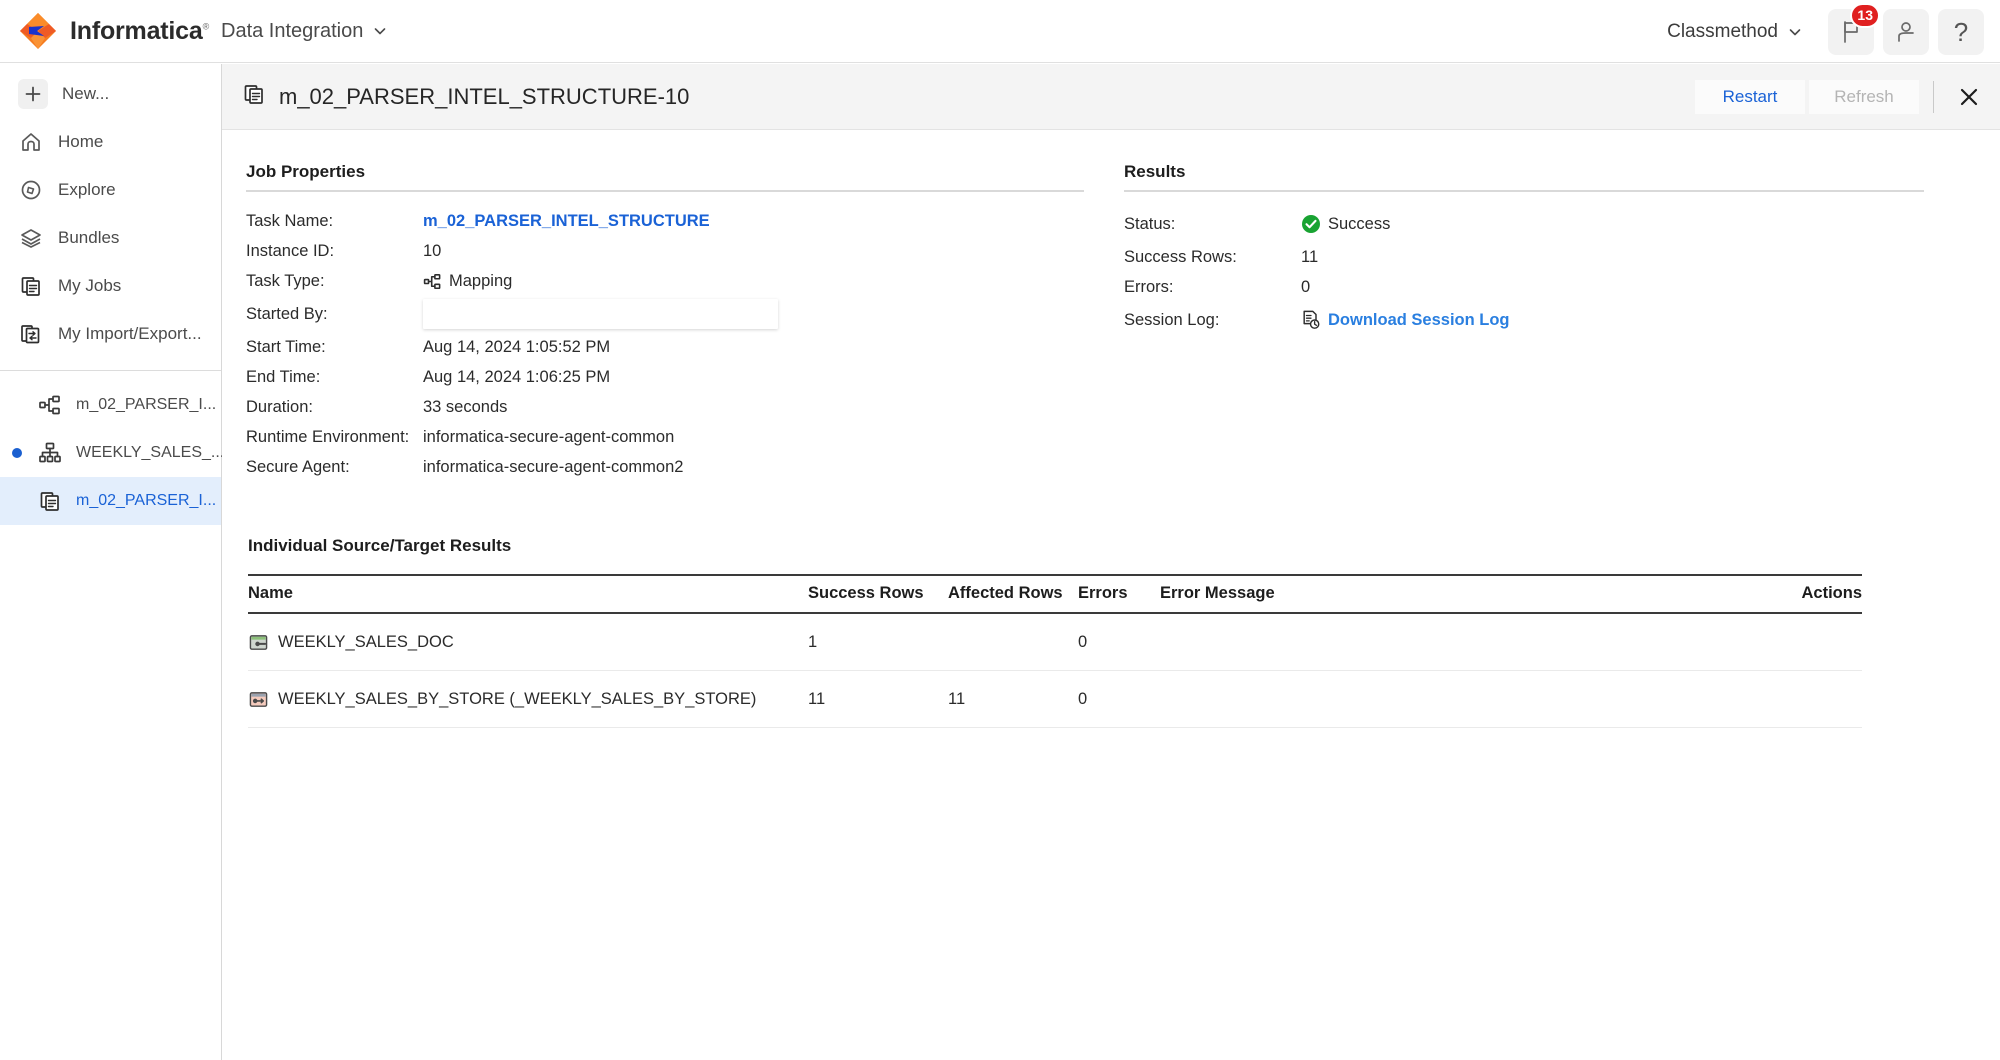  Describe the element at coordinates (1150, 223) in the screenshot. I see `result-label: Status:` at that location.